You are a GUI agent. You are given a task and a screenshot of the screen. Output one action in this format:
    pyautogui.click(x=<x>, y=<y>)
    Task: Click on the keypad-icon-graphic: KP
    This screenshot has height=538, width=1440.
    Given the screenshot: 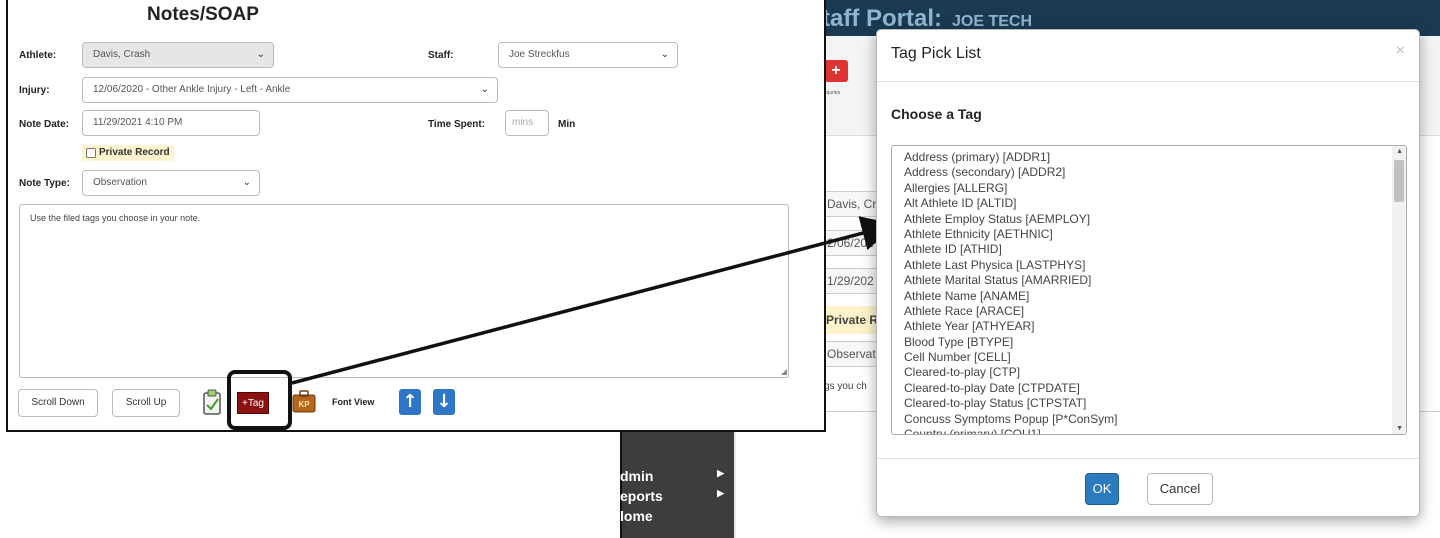 What is the action you would take?
    pyautogui.click(x=304, y=401)
    